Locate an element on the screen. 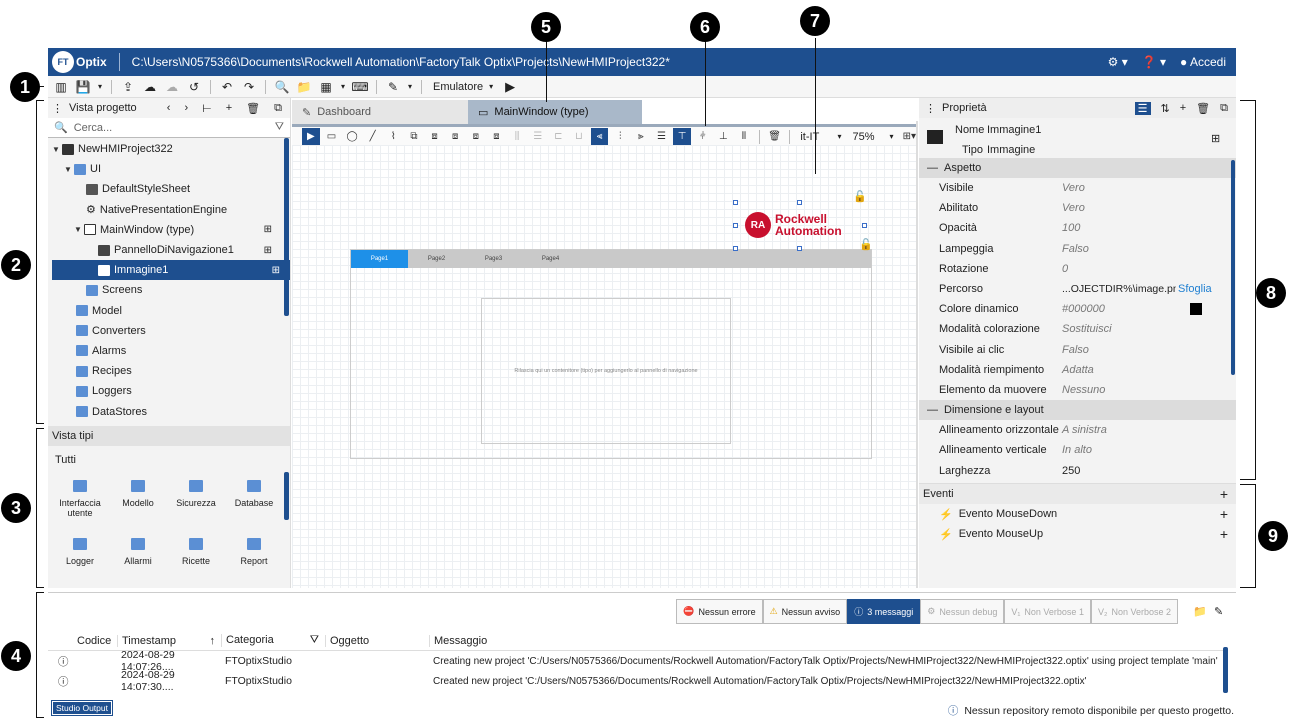 The image size is (1291, 719). add-icon: + is located at coordinates (229, 108).